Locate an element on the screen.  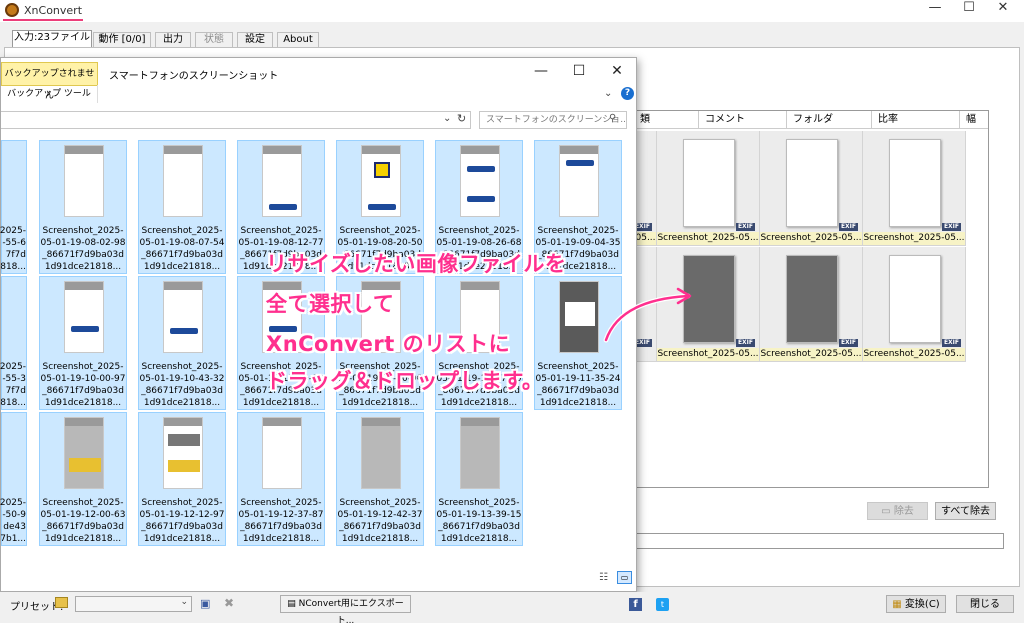
annotation-line-2: 全て選択して is located at coordinates (330, 304).